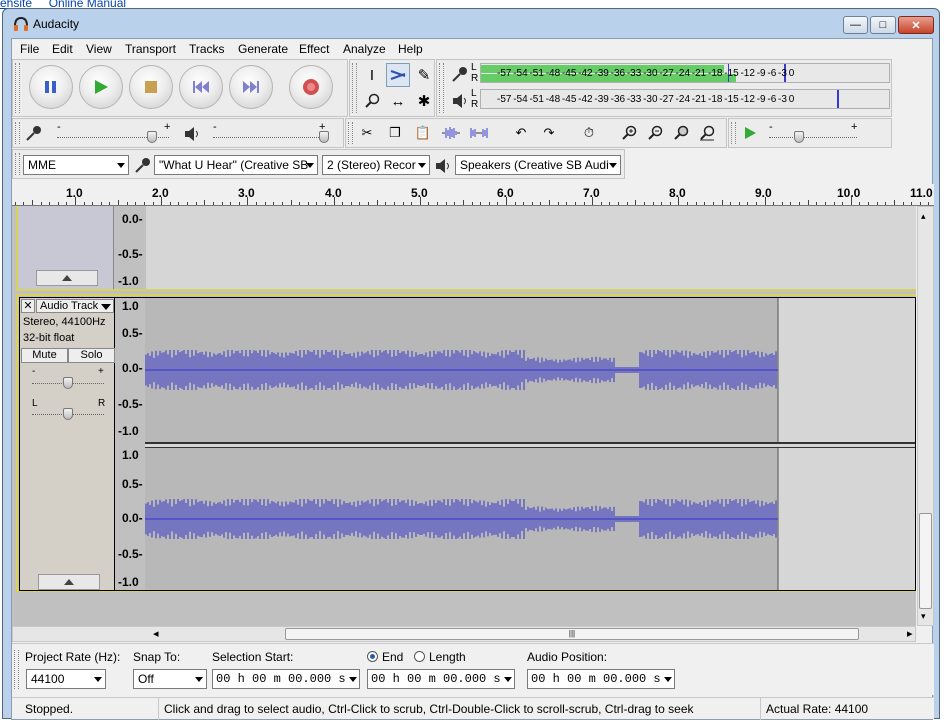 The width and height of the screenshot is (944, 720). Describe the element at coordinates (367, 133) in the screenshot. I see `cut-icon: ✂` at that location.